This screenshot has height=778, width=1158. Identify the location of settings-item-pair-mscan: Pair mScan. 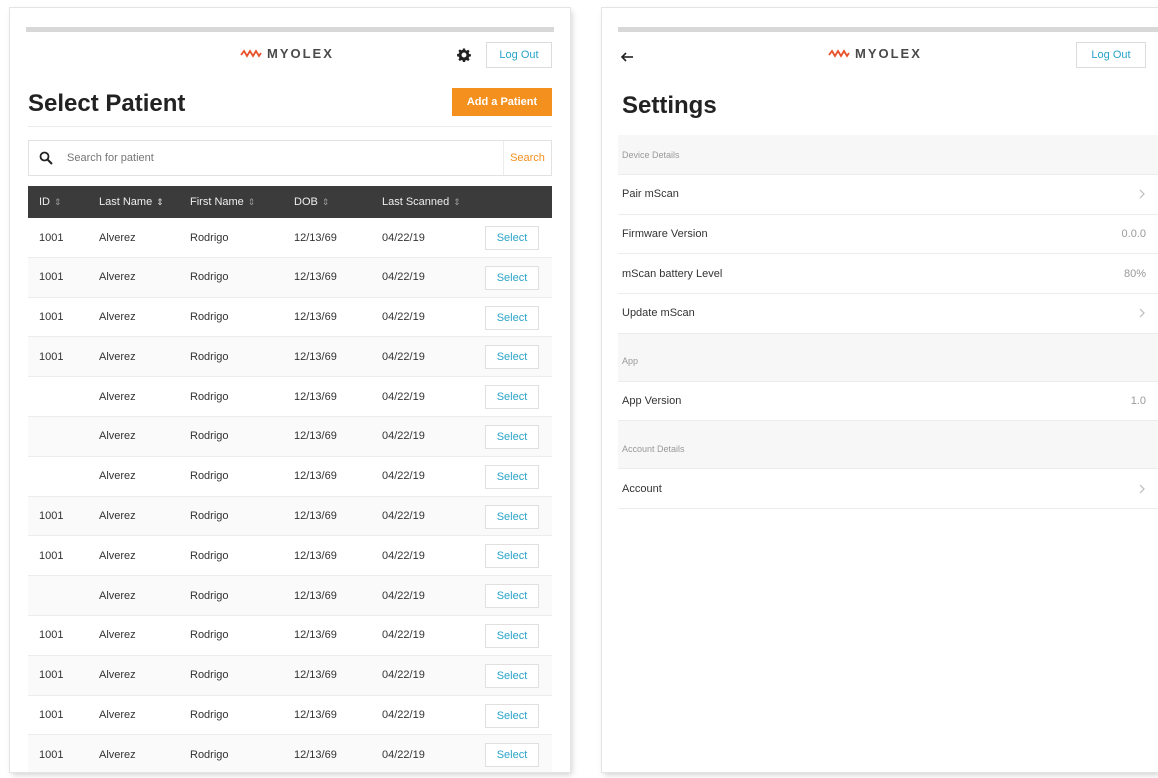
(888, 195).